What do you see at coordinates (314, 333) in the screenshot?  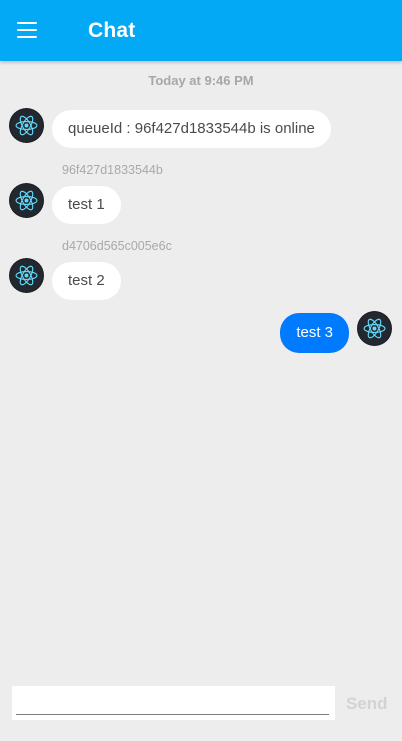 I see `message-bubble-outgoing: test 3` at bounding box center [314, 333].